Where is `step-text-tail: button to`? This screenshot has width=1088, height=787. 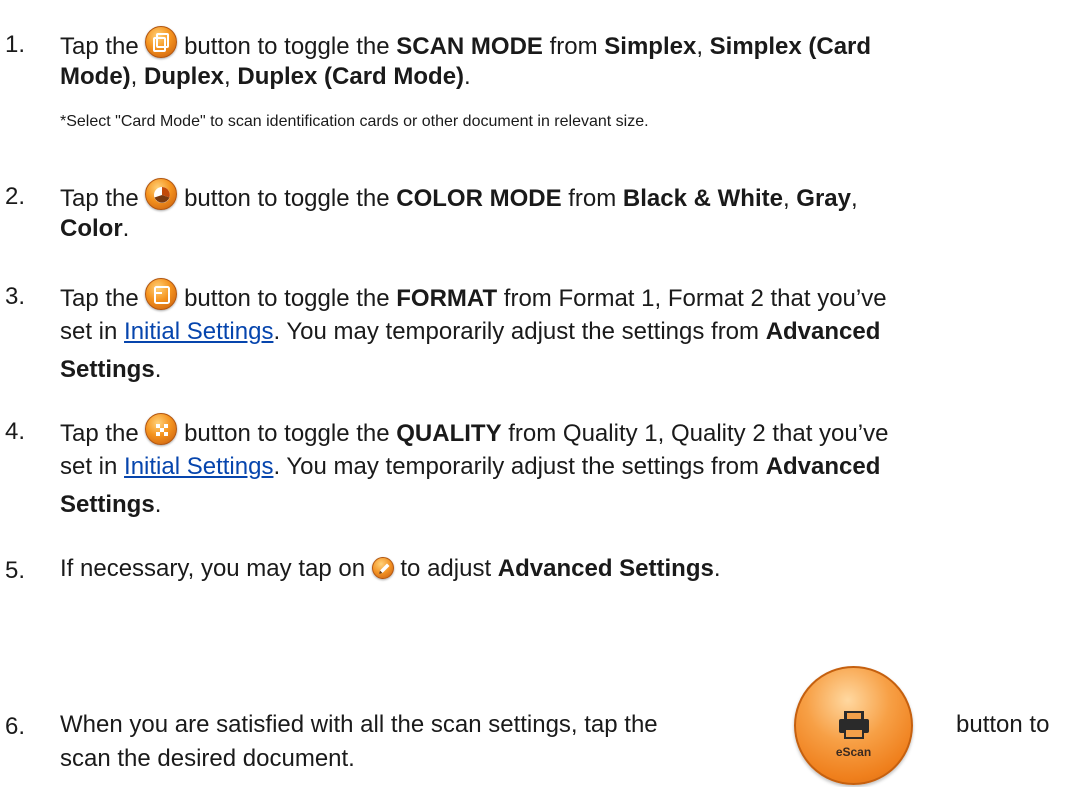
step-text-tail: button to is located at coordinates (1003, 724).